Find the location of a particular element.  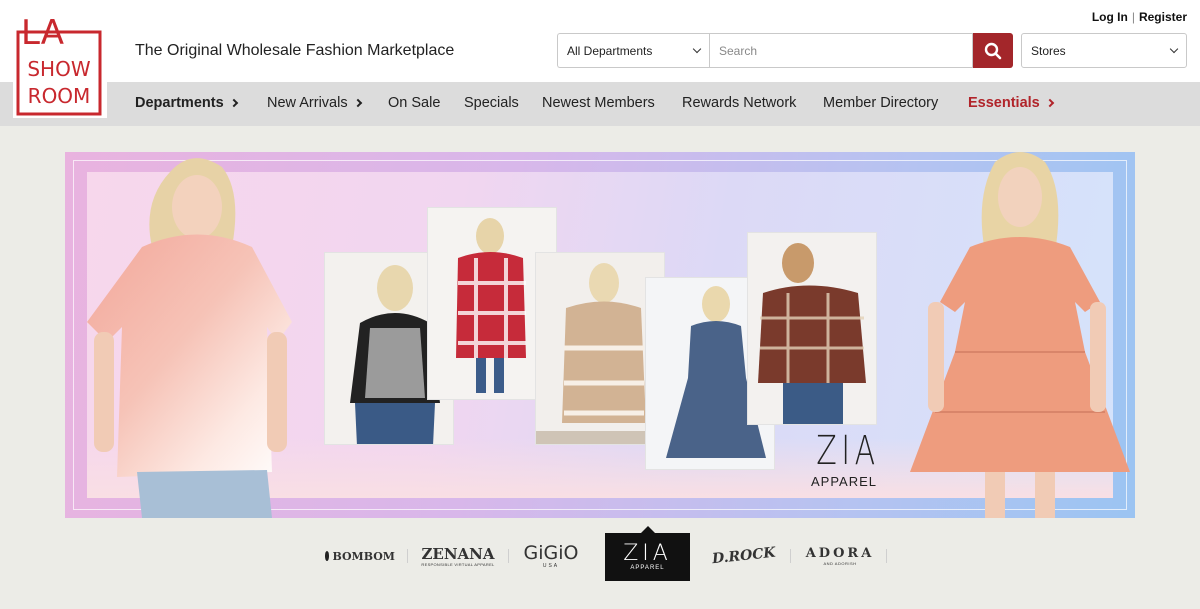

brand-gigio: GiGiO USA is located at coordinates (551, 556).